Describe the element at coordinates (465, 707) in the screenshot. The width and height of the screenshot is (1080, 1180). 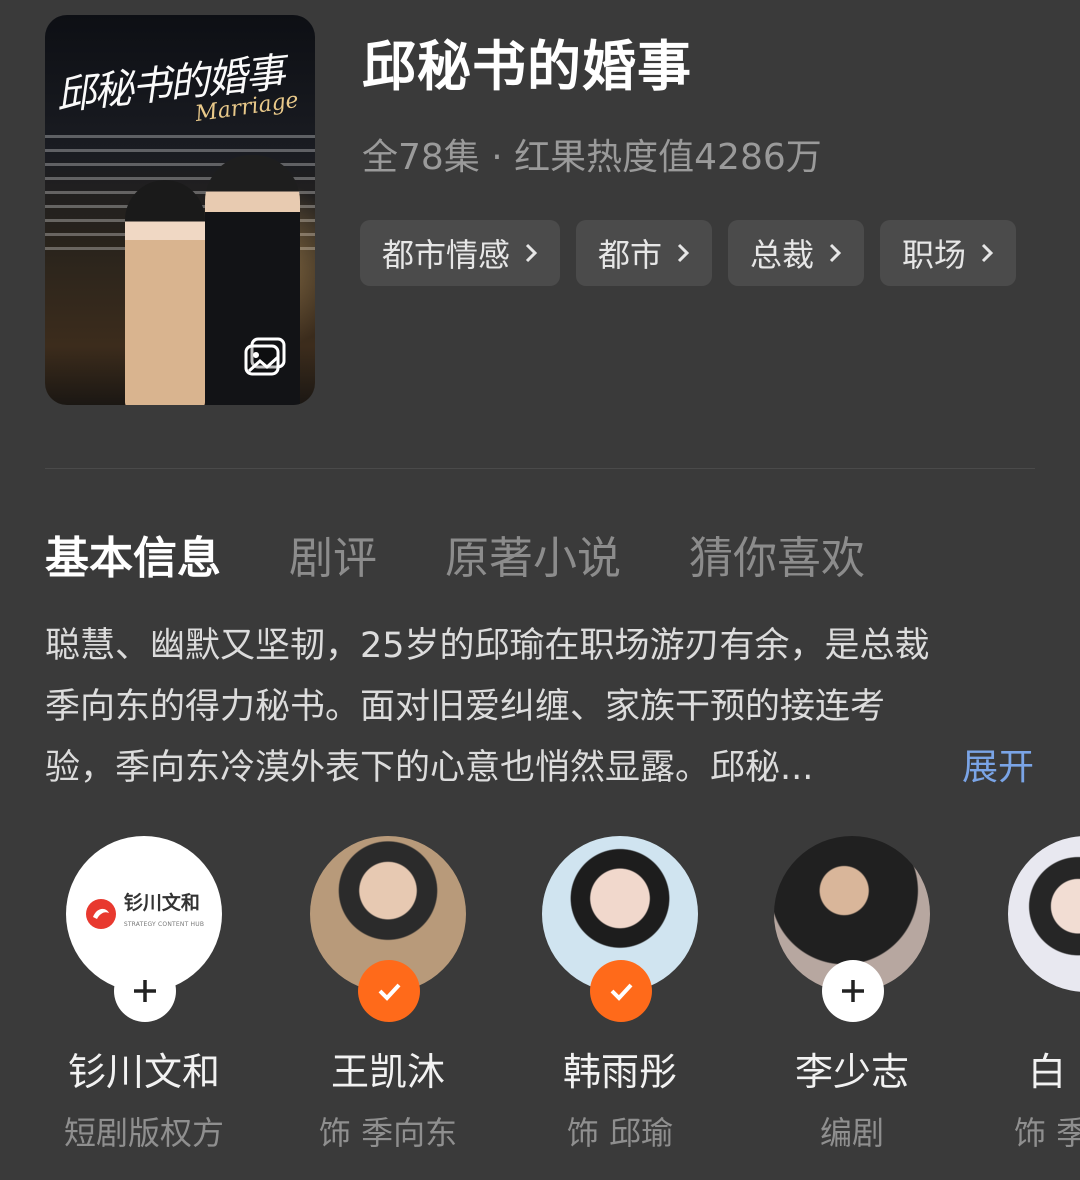
I see `synopsis-line: 季向东的得力秘书。面对旧爱纠缠、家族干预的接连考` at that location.